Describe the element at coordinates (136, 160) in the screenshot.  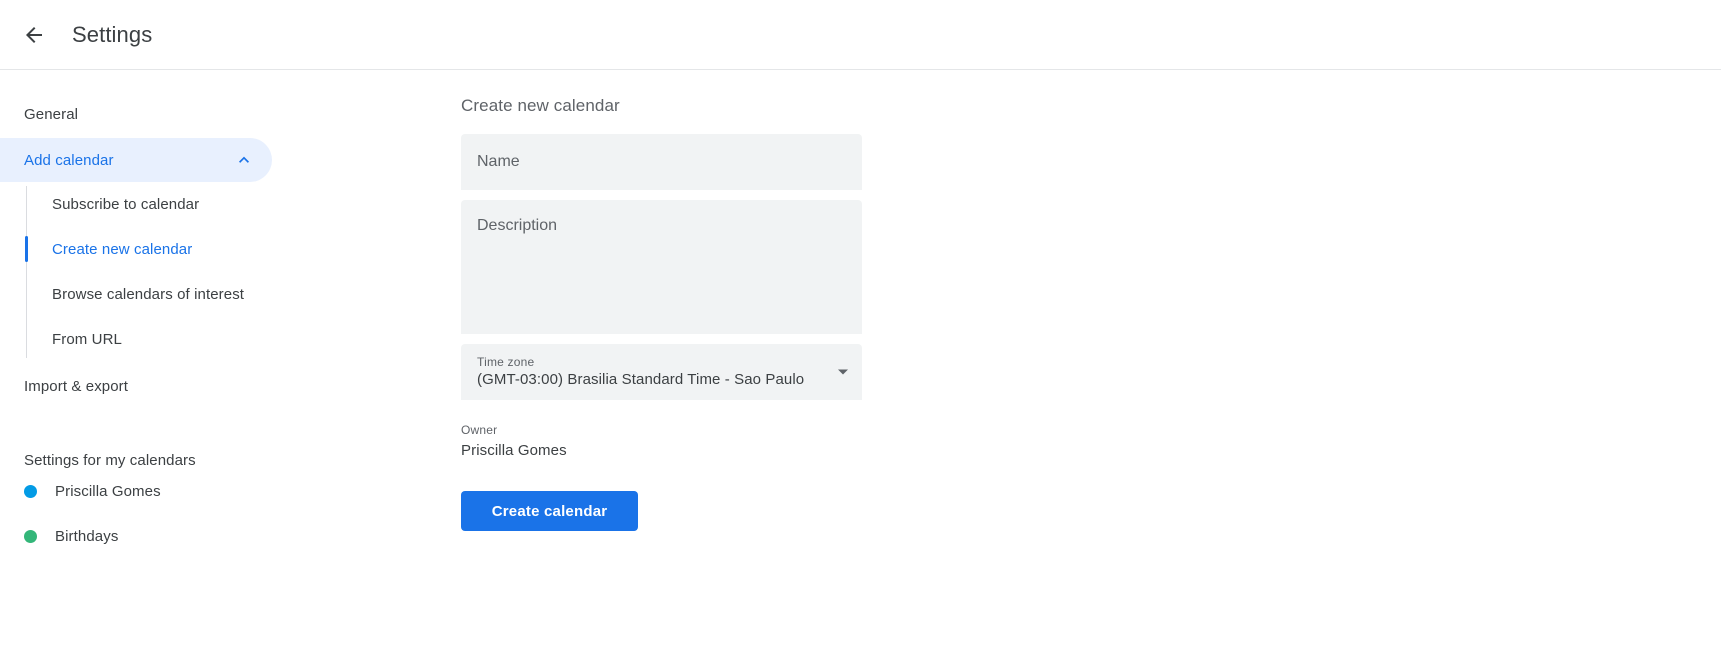
I see `sidebar-item-add-calendar: Add calendar` at that location.